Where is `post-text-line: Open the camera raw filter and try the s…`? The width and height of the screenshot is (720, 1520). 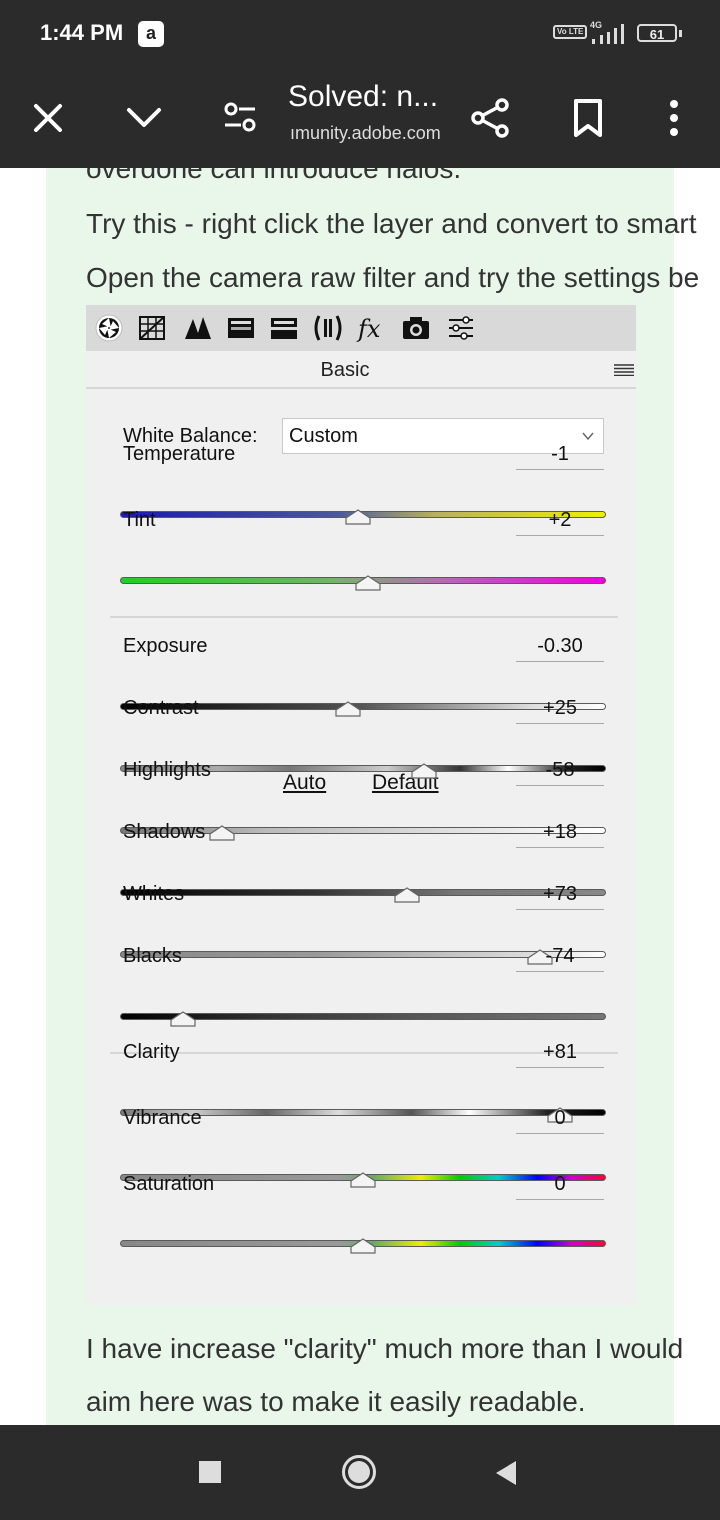 post-text-line: Open the camera raw filter and try the s… is located at coordinates (393, 277).